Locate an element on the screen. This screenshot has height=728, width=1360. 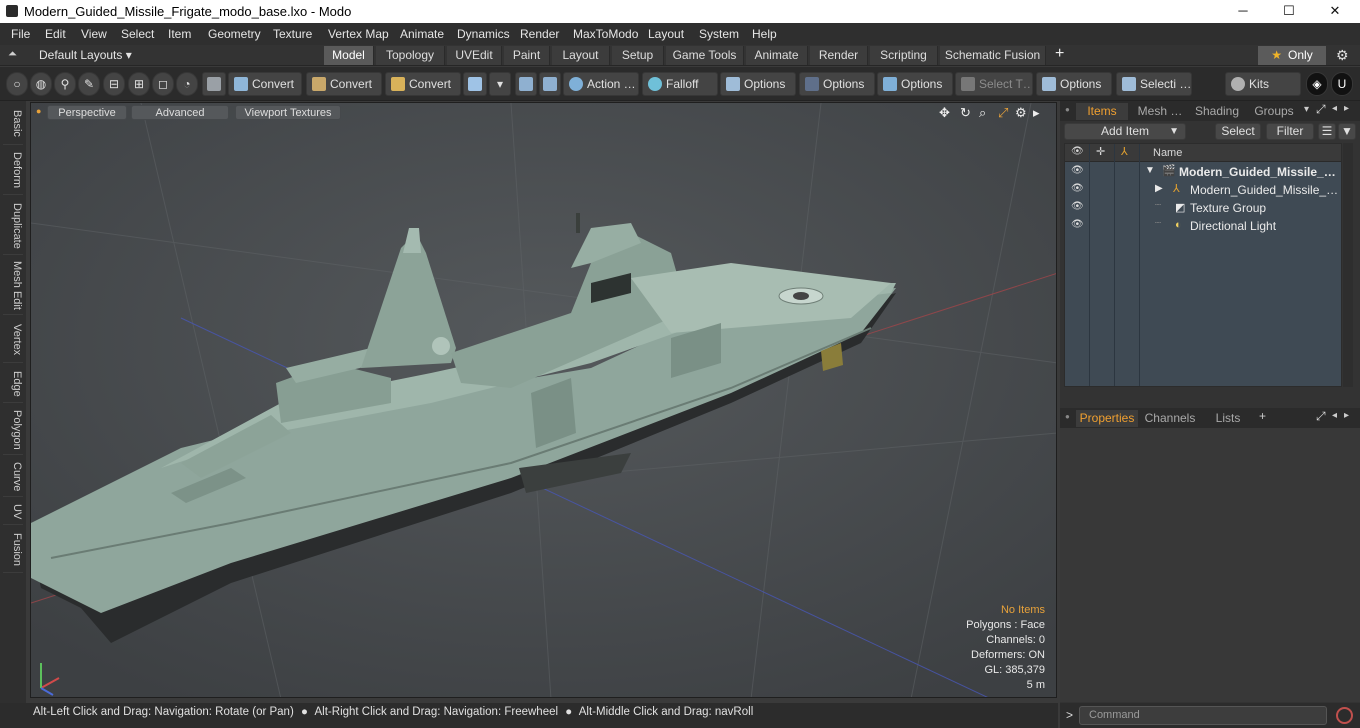
tab-deform: Deform is located at coordinates (13, 171).